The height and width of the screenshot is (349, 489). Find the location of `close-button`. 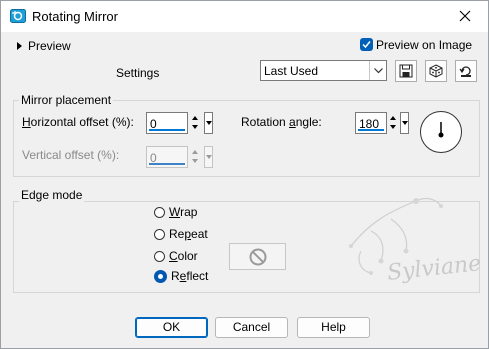

close-button is located at coordinates (465, 16).